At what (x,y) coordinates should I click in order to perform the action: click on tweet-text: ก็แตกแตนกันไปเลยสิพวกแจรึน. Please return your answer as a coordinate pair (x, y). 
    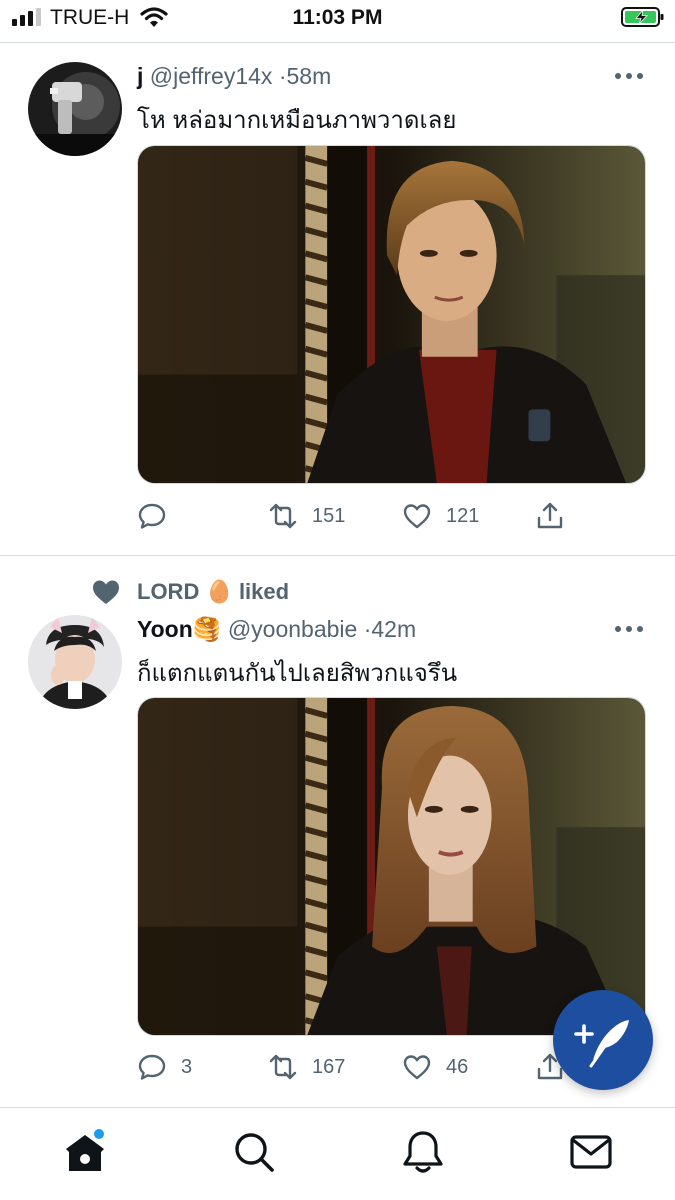
    Looking at the image, I should click on (297, 673).